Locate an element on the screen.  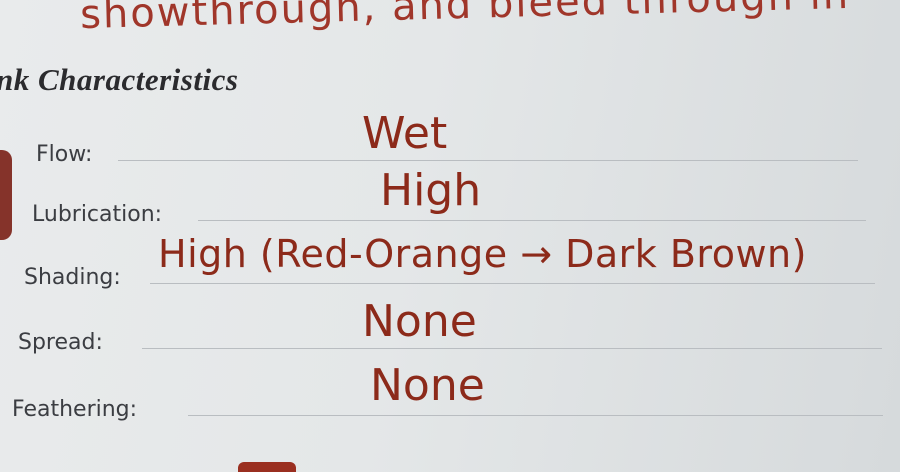
feathering-label: Feathering: is located at coordinates (75, 409).